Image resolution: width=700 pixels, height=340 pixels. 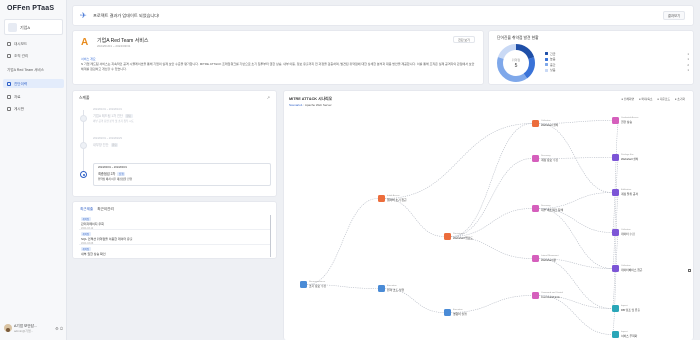 I want to click on node-tactic: Discovery, so click(x=546, y=155).